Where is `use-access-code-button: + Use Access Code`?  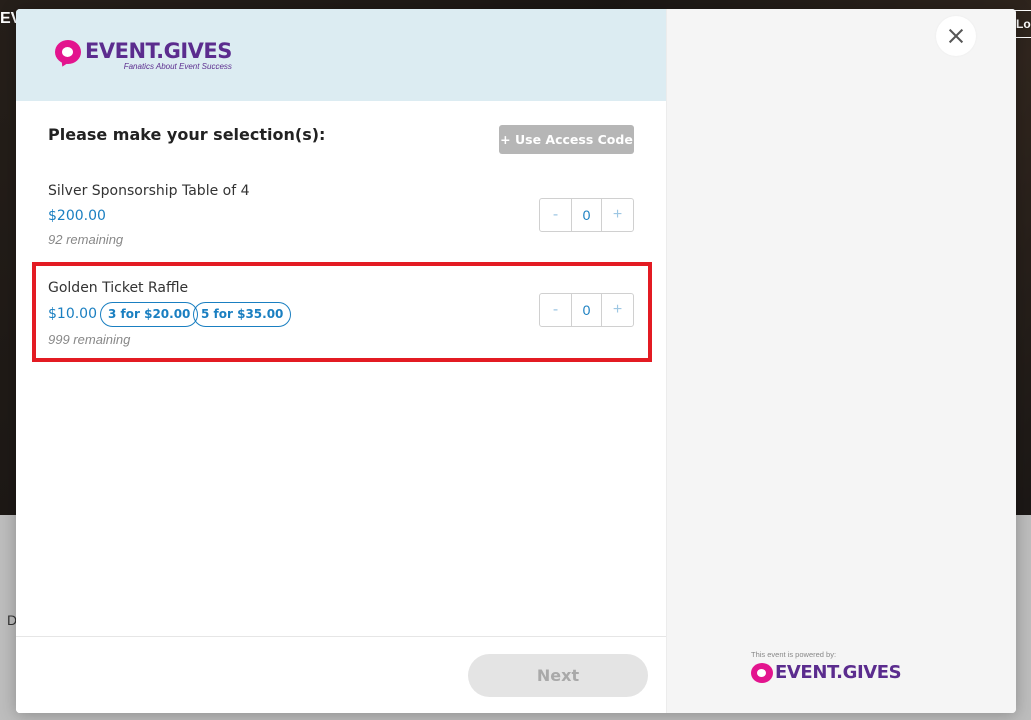
use-access-code-button: + Use Access Code is located at coordinates (566, 139).